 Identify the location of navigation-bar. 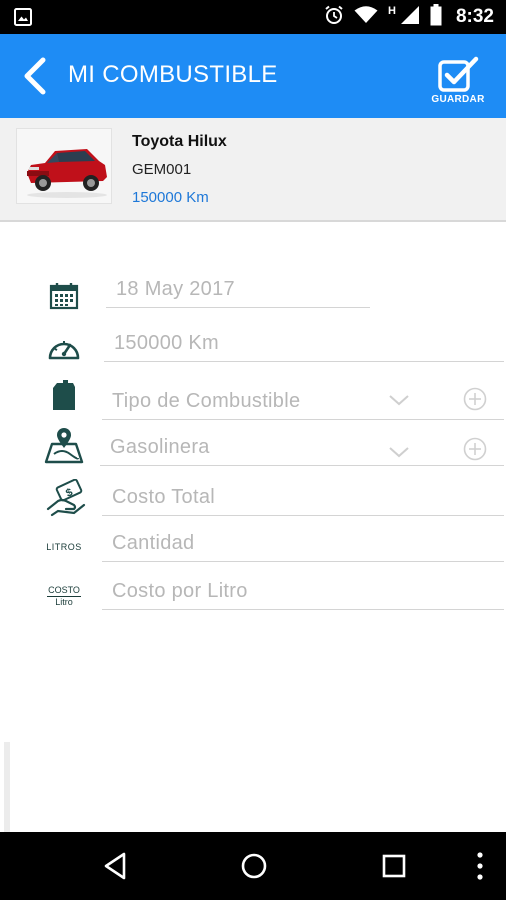
(253, 866).